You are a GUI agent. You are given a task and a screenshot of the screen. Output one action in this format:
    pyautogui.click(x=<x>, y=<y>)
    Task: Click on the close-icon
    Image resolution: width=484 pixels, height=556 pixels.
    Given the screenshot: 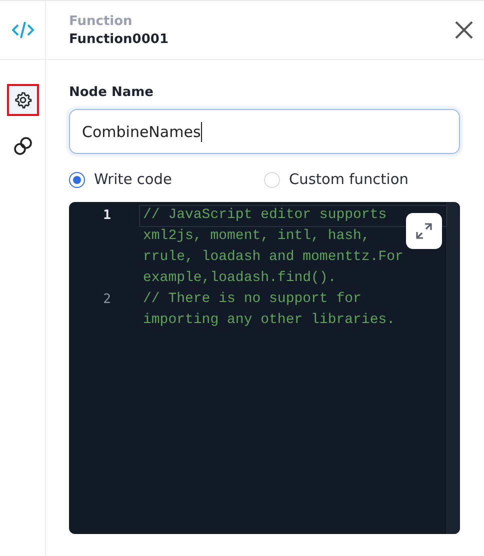 What is the action you would take?
    pyautogui.click(x=464, y=30)
    